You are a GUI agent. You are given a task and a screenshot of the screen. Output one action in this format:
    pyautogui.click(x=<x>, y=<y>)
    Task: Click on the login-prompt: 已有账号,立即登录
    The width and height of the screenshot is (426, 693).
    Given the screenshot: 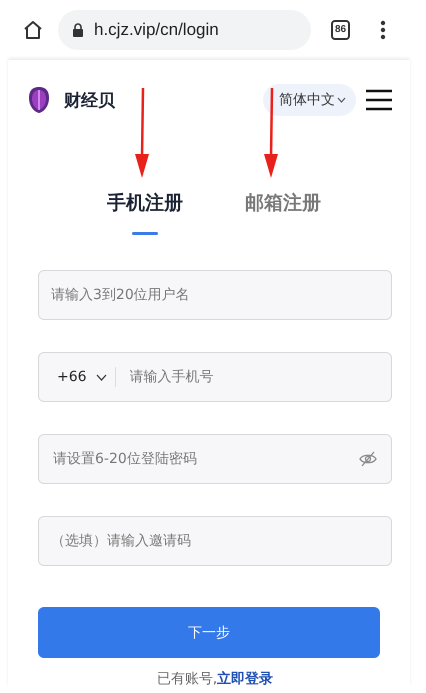 What is the action you would take?
    pyautogui.click(x=215, y=679)
    